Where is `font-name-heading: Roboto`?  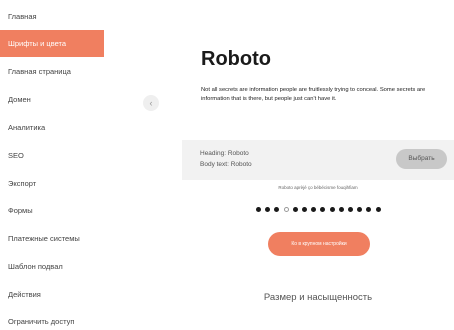 font-name-heading: Roboto is located at coordinates (236, 59).